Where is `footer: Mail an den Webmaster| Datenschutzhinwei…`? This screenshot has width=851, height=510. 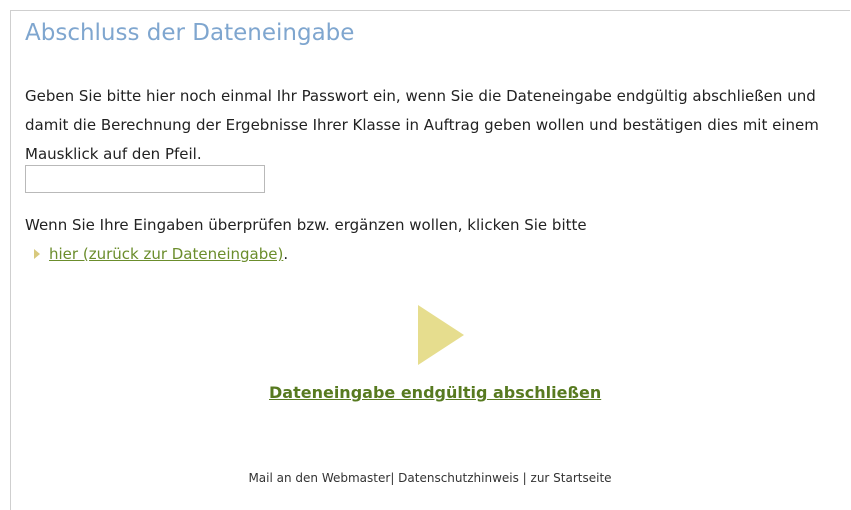
footer: Mail an den Webmaster| Datenschutzhinwei… is located at coordinates (425, 478).